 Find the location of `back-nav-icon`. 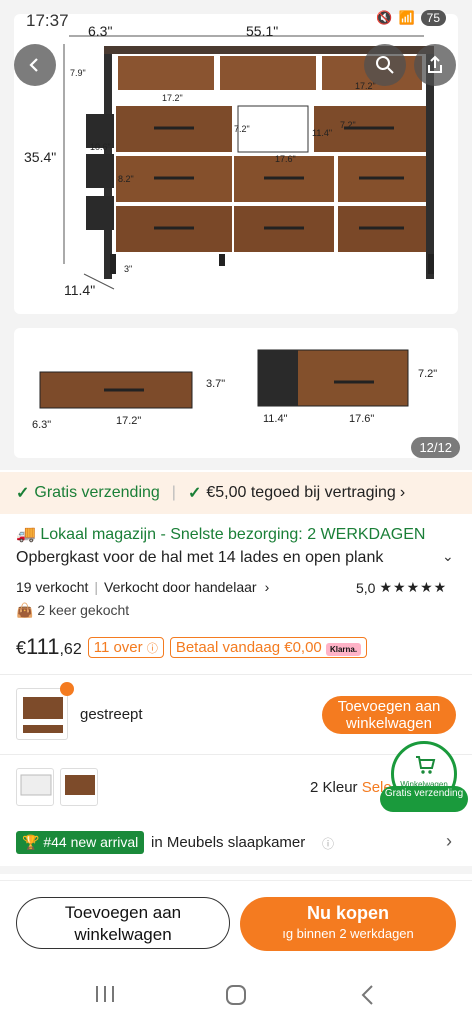

back-nav-icon is located at coordinates (368, 995).